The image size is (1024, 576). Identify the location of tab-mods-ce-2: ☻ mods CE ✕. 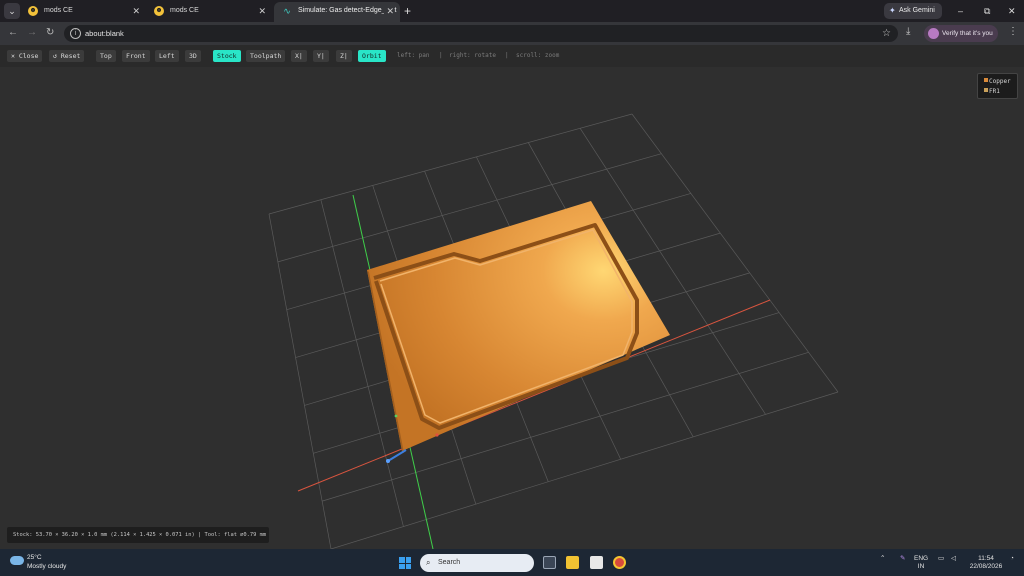
(209, 12).